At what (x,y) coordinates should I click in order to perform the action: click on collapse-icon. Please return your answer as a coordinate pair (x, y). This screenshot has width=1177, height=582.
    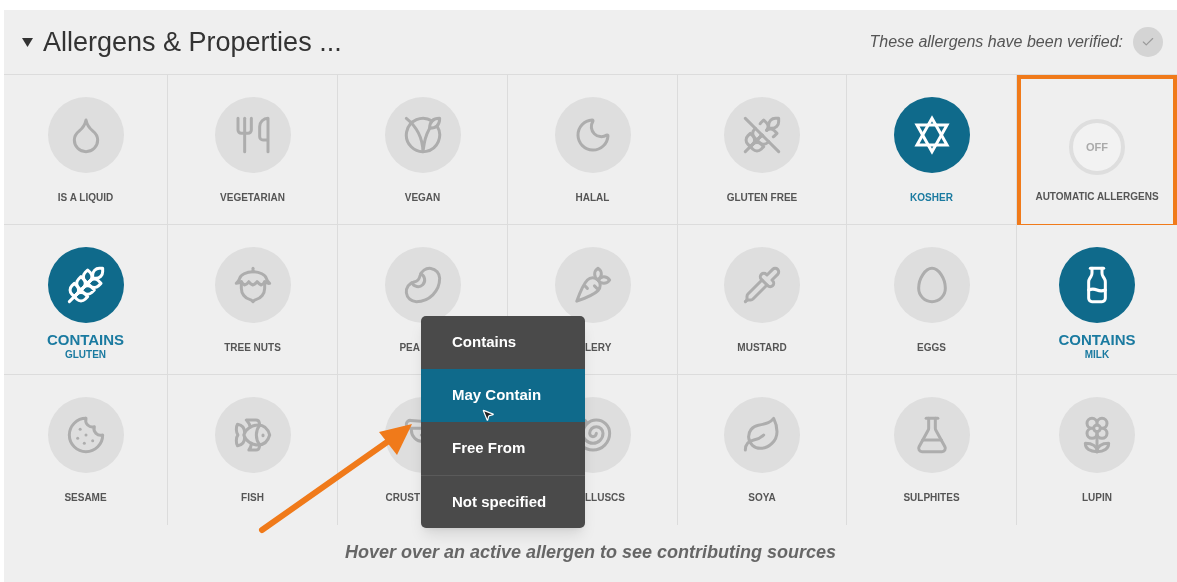
    Looking at the image, I should click on (27, 42).